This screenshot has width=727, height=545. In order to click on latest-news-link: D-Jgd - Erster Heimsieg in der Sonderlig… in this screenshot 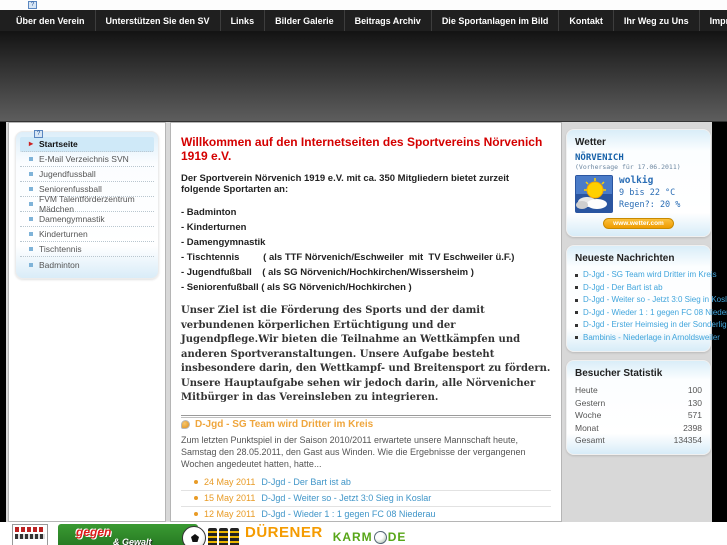, I will do `click(655, 325)`.